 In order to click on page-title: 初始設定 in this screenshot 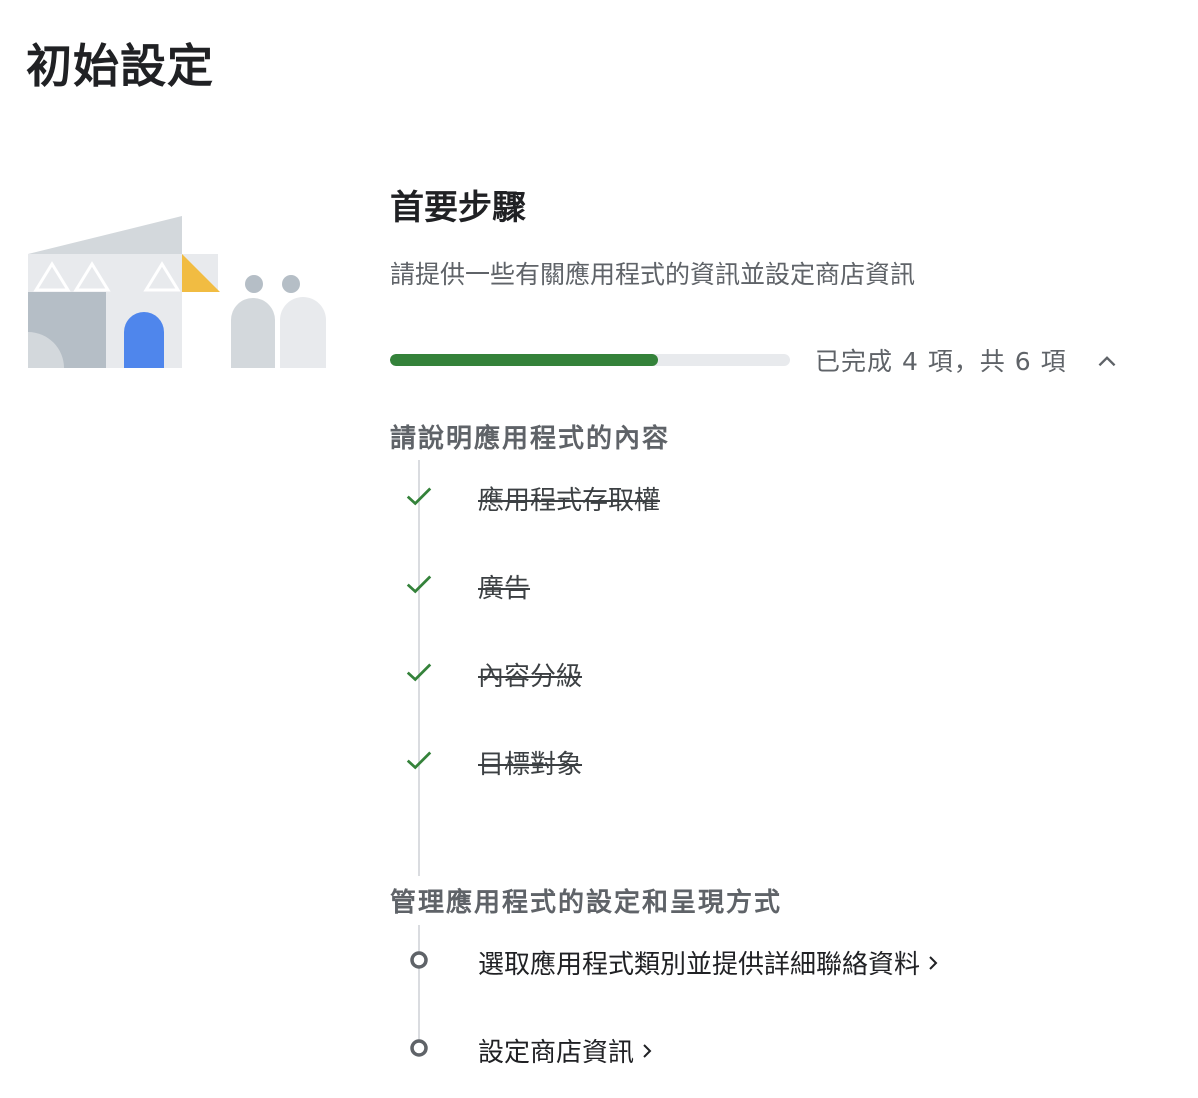, I will do `click(120, 66)`.